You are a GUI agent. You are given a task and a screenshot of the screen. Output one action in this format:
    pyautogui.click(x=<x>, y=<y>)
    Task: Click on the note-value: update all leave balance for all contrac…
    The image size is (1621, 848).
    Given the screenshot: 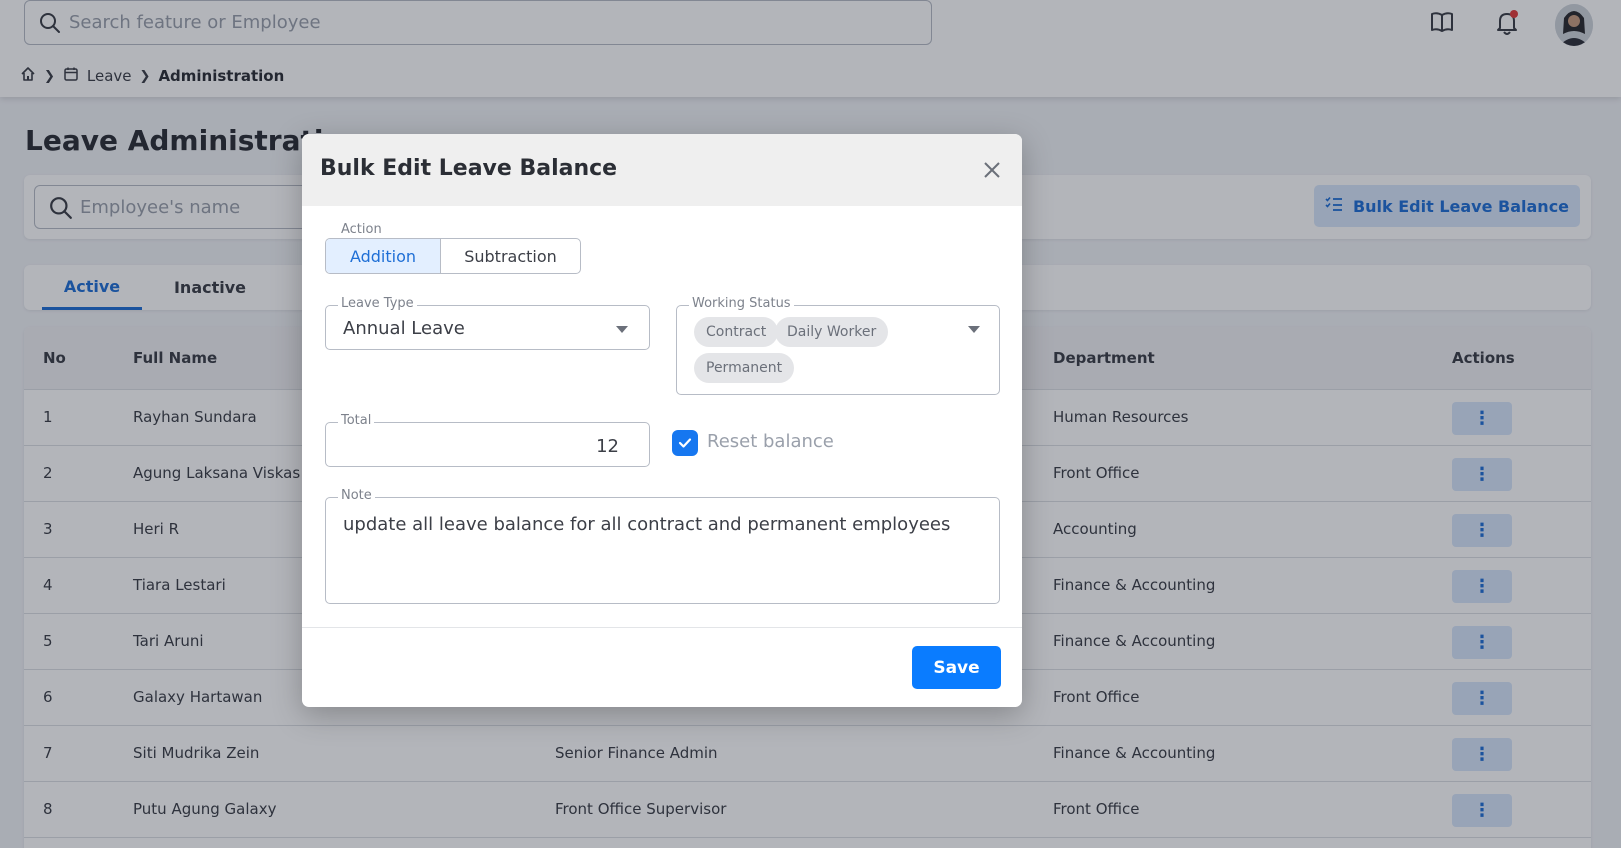 What is the action you would take?
    pyautogui.click(x=647, y=524)
    